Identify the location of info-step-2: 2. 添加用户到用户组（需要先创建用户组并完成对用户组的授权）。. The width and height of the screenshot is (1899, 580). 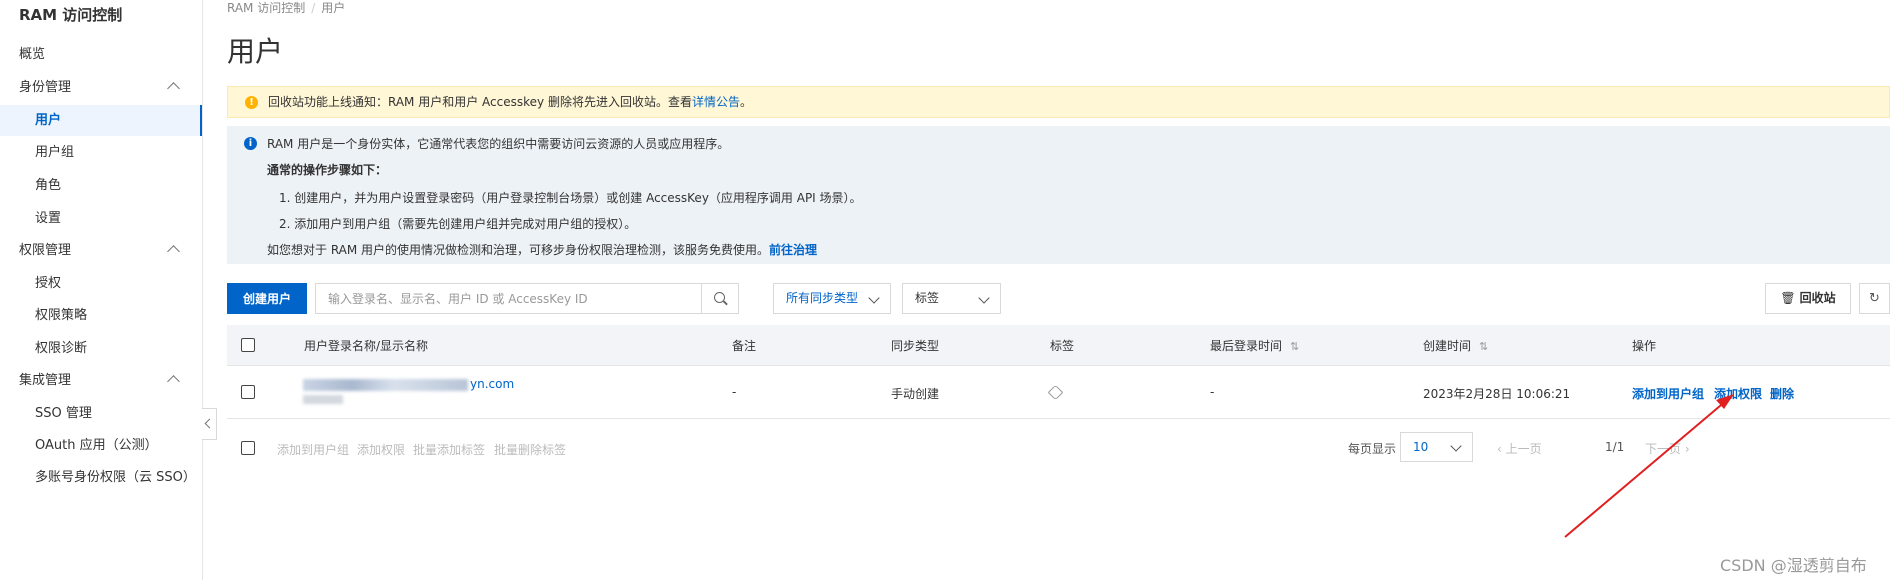
(458, 224).